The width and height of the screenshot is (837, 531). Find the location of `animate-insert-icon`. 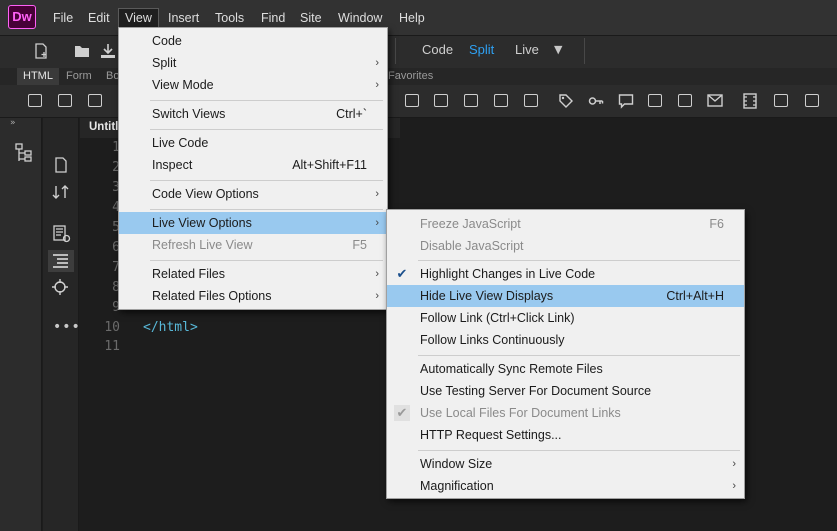

animate-insert-icon is located at coordinates (781, 100).